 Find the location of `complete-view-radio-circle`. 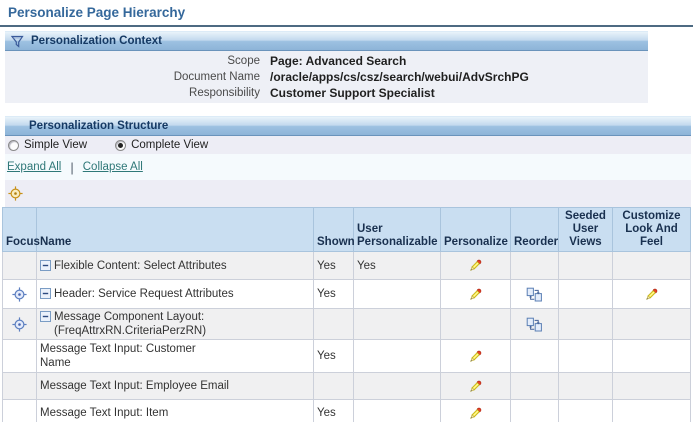

complete-view-radio-circle is located at coordinates (121, 145).